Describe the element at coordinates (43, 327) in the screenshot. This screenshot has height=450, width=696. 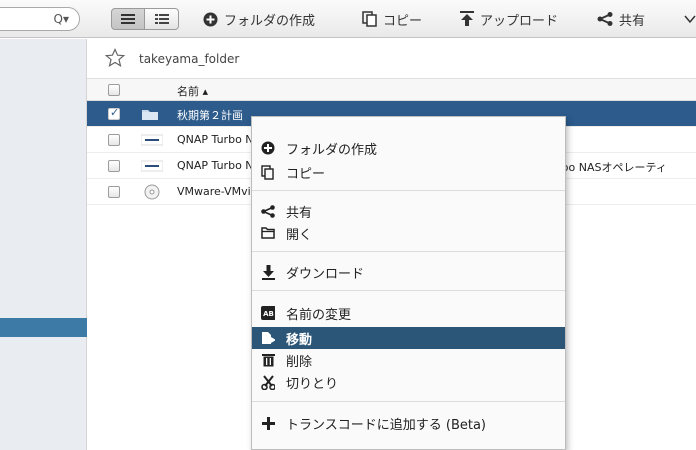
I see `sidebar-selected-item` at that location.